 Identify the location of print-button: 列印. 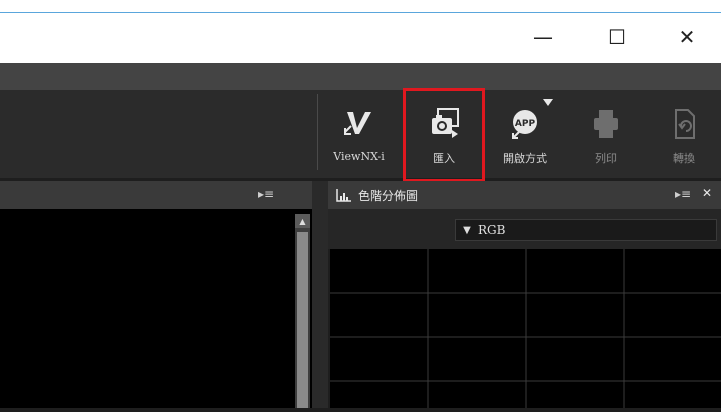
(606, 134).